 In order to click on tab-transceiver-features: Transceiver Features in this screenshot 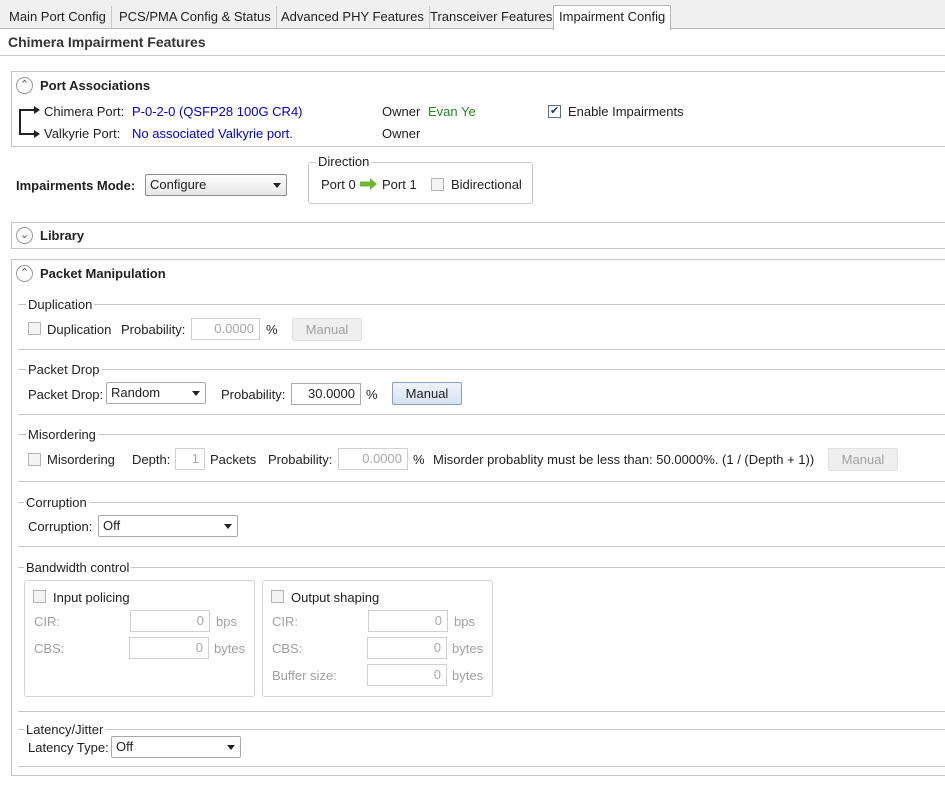, I will do `click(491, 17)`.